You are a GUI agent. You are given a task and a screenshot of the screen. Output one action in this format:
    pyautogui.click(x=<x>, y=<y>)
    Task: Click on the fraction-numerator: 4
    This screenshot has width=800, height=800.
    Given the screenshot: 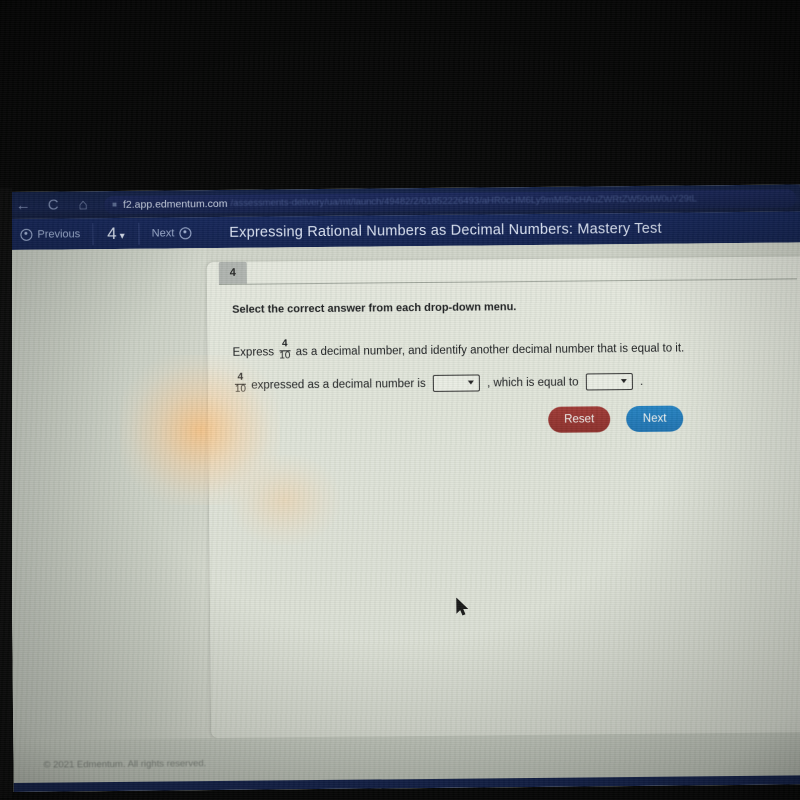 What is the action you would take?
    pyautogui.click(x=285, y=344)
    